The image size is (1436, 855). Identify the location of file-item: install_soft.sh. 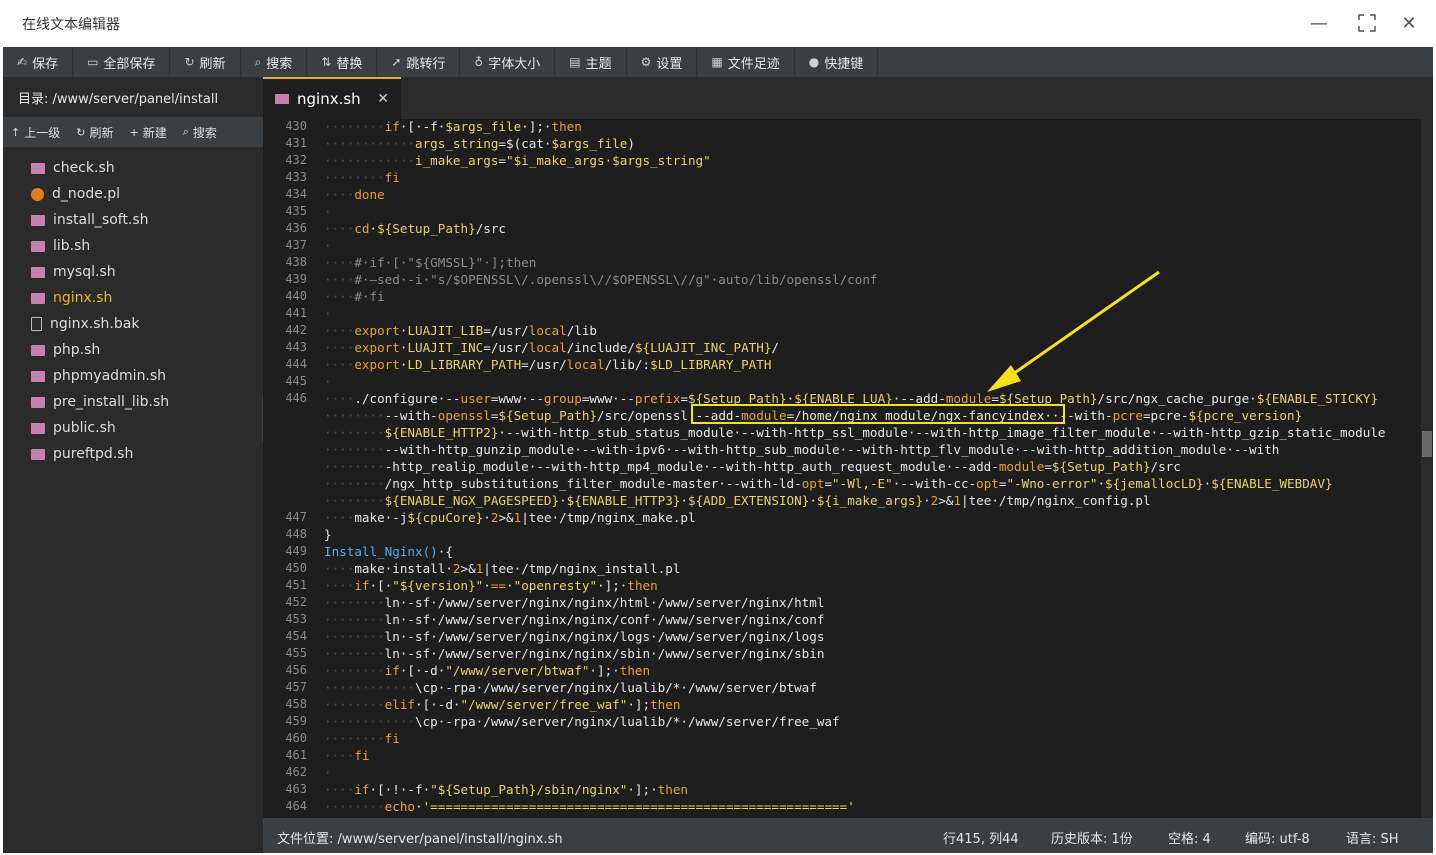
(133, 220).